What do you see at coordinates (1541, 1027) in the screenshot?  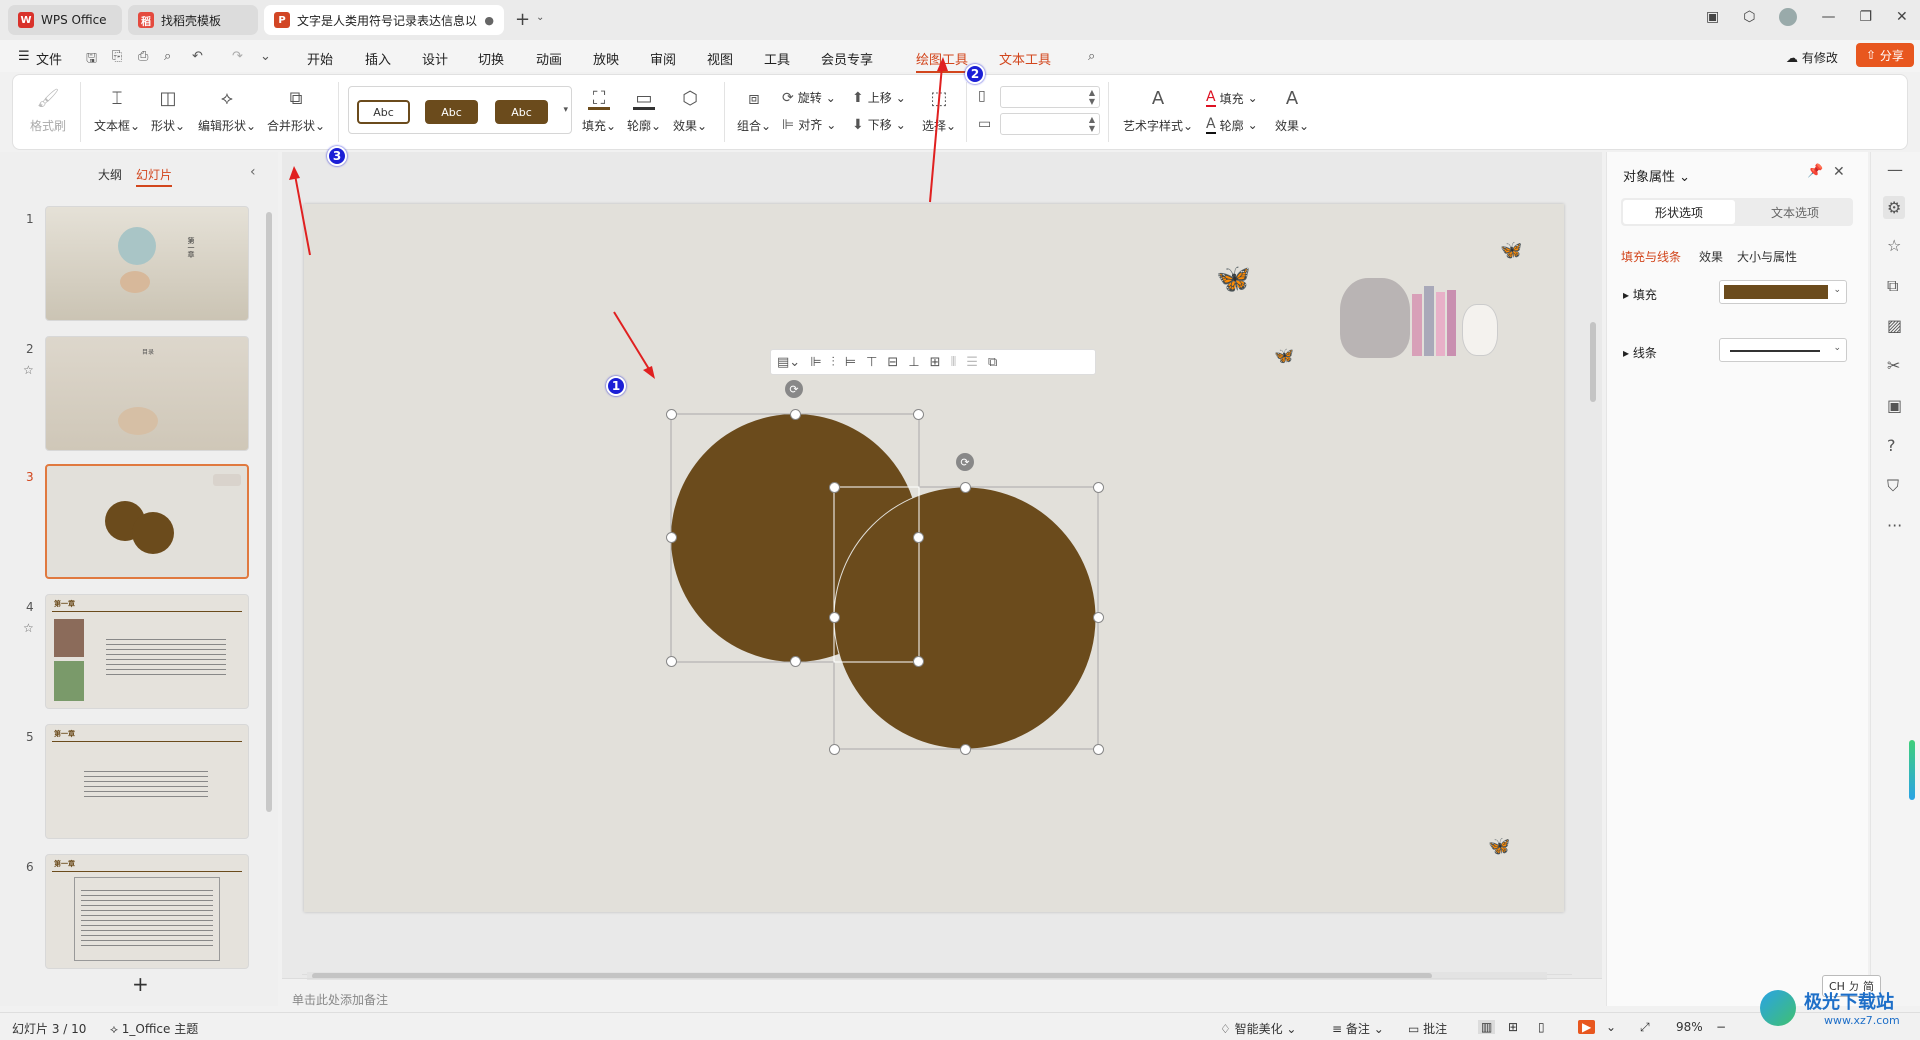 I see `reading-view-icon: ▯` at bounding box center [1541, 1027].